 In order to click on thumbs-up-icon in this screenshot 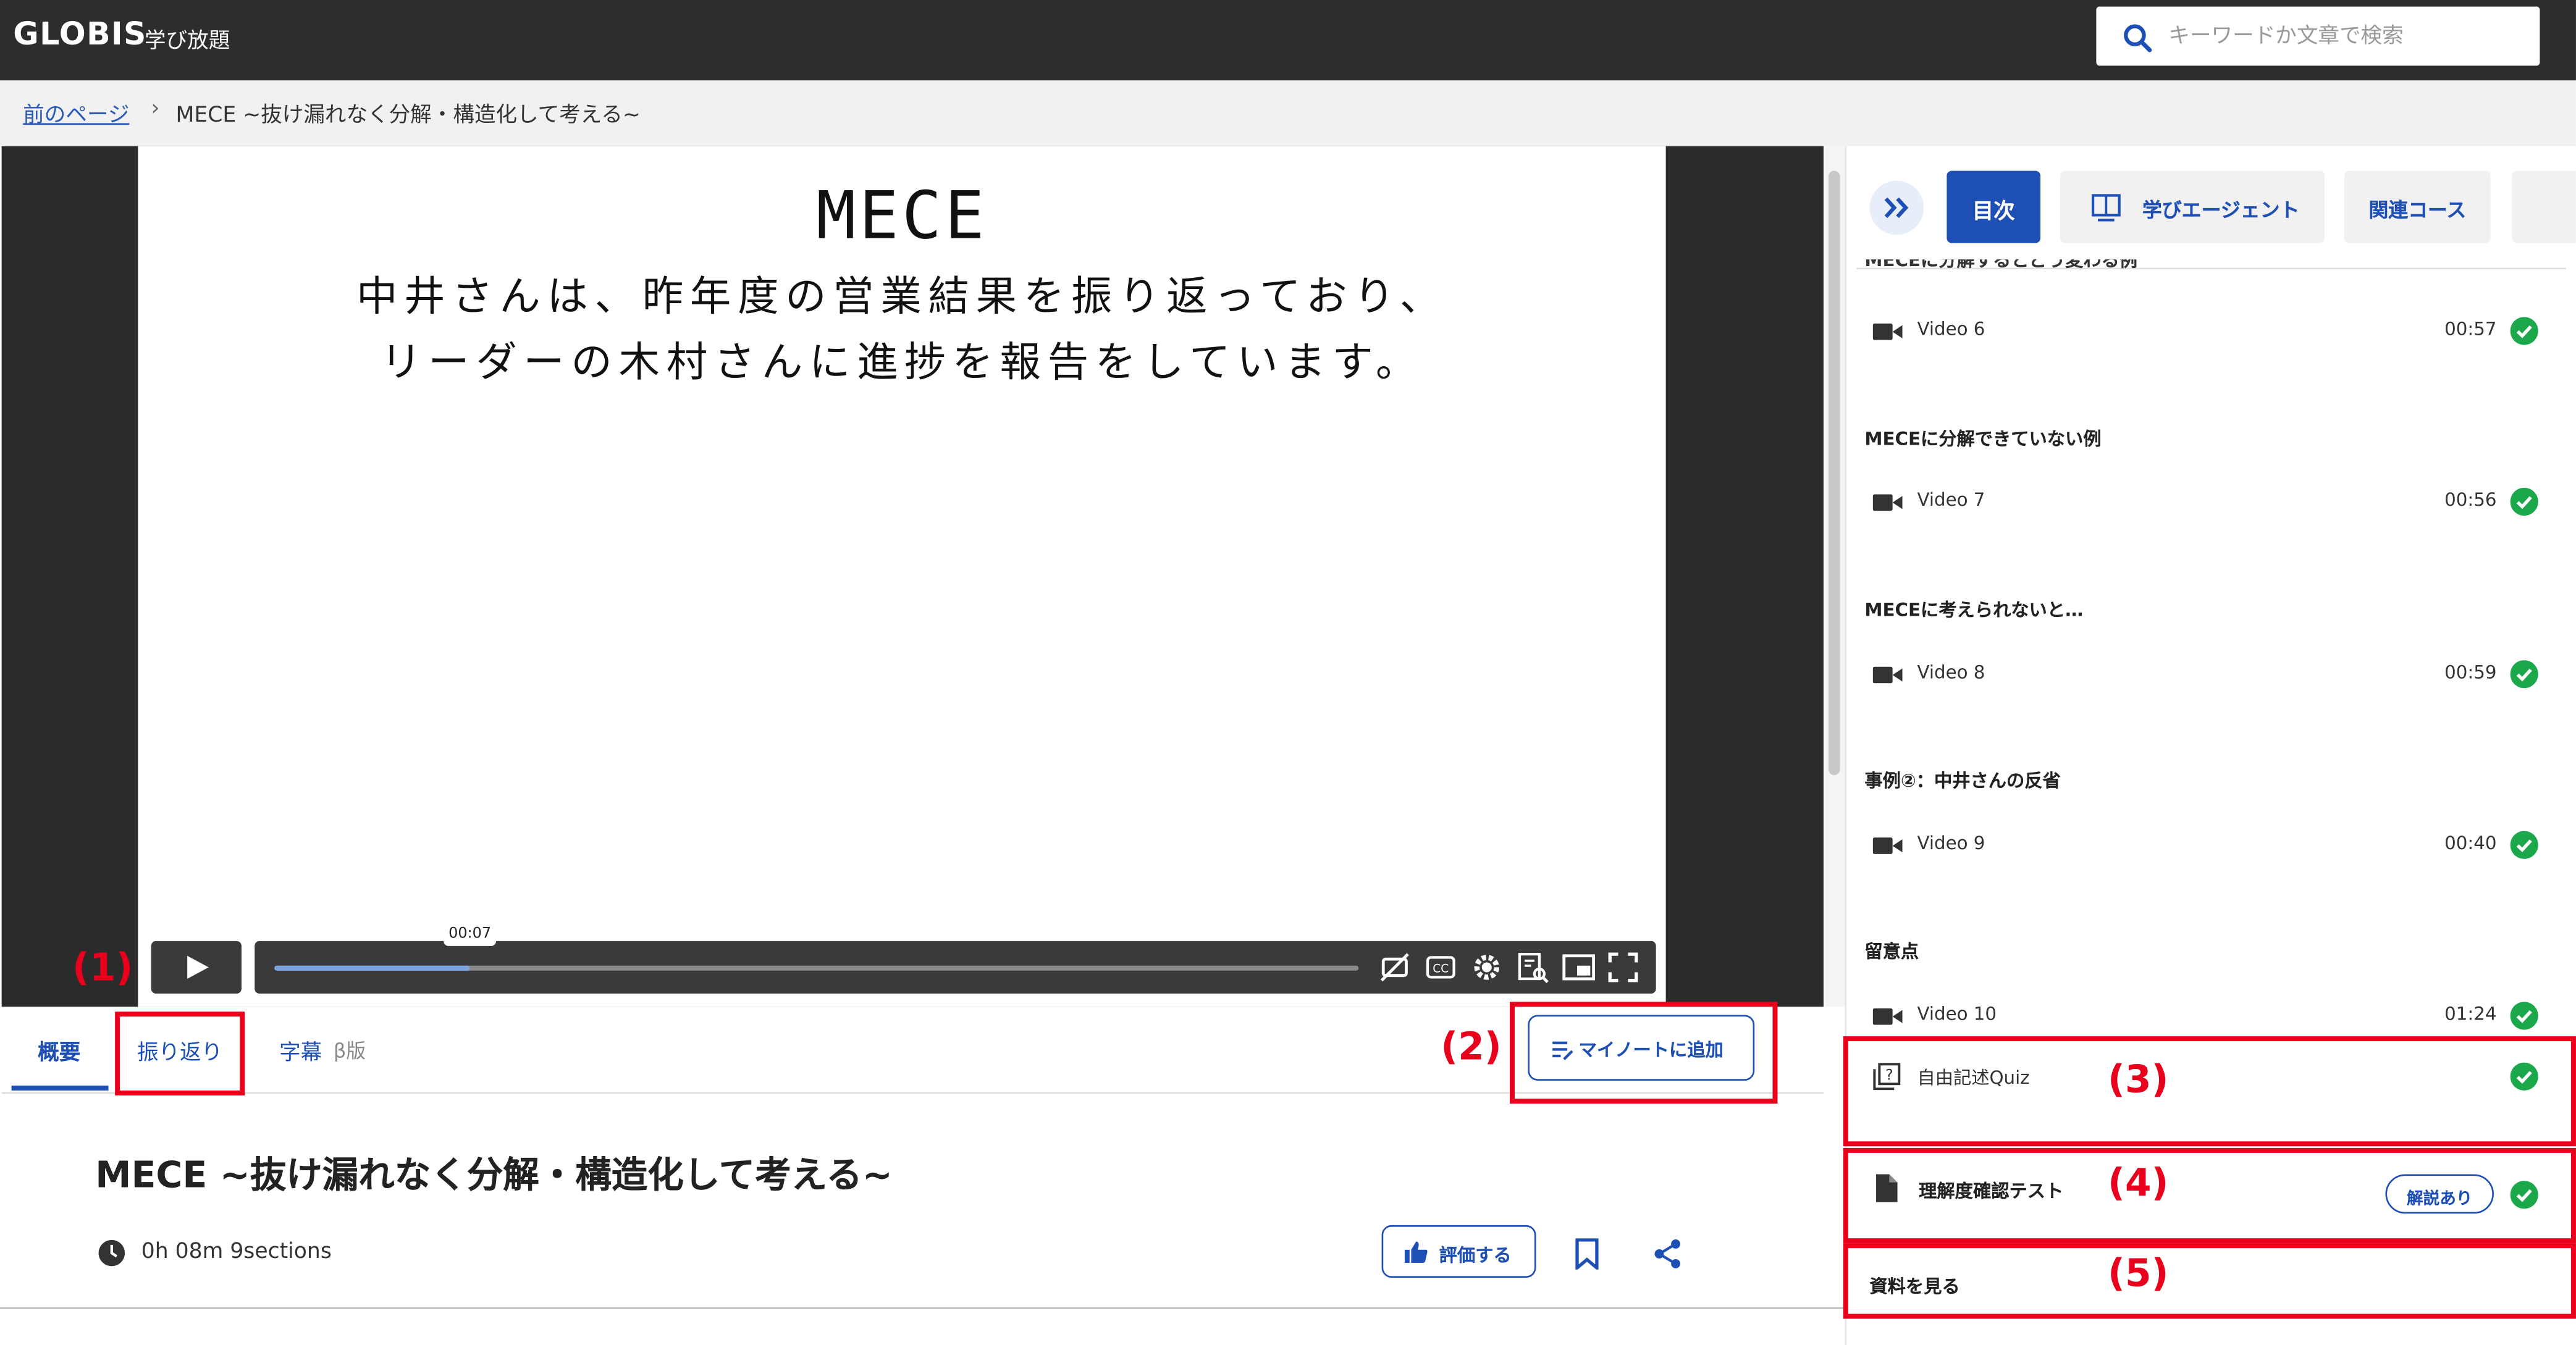, I will do `click(1416, 1252)`.